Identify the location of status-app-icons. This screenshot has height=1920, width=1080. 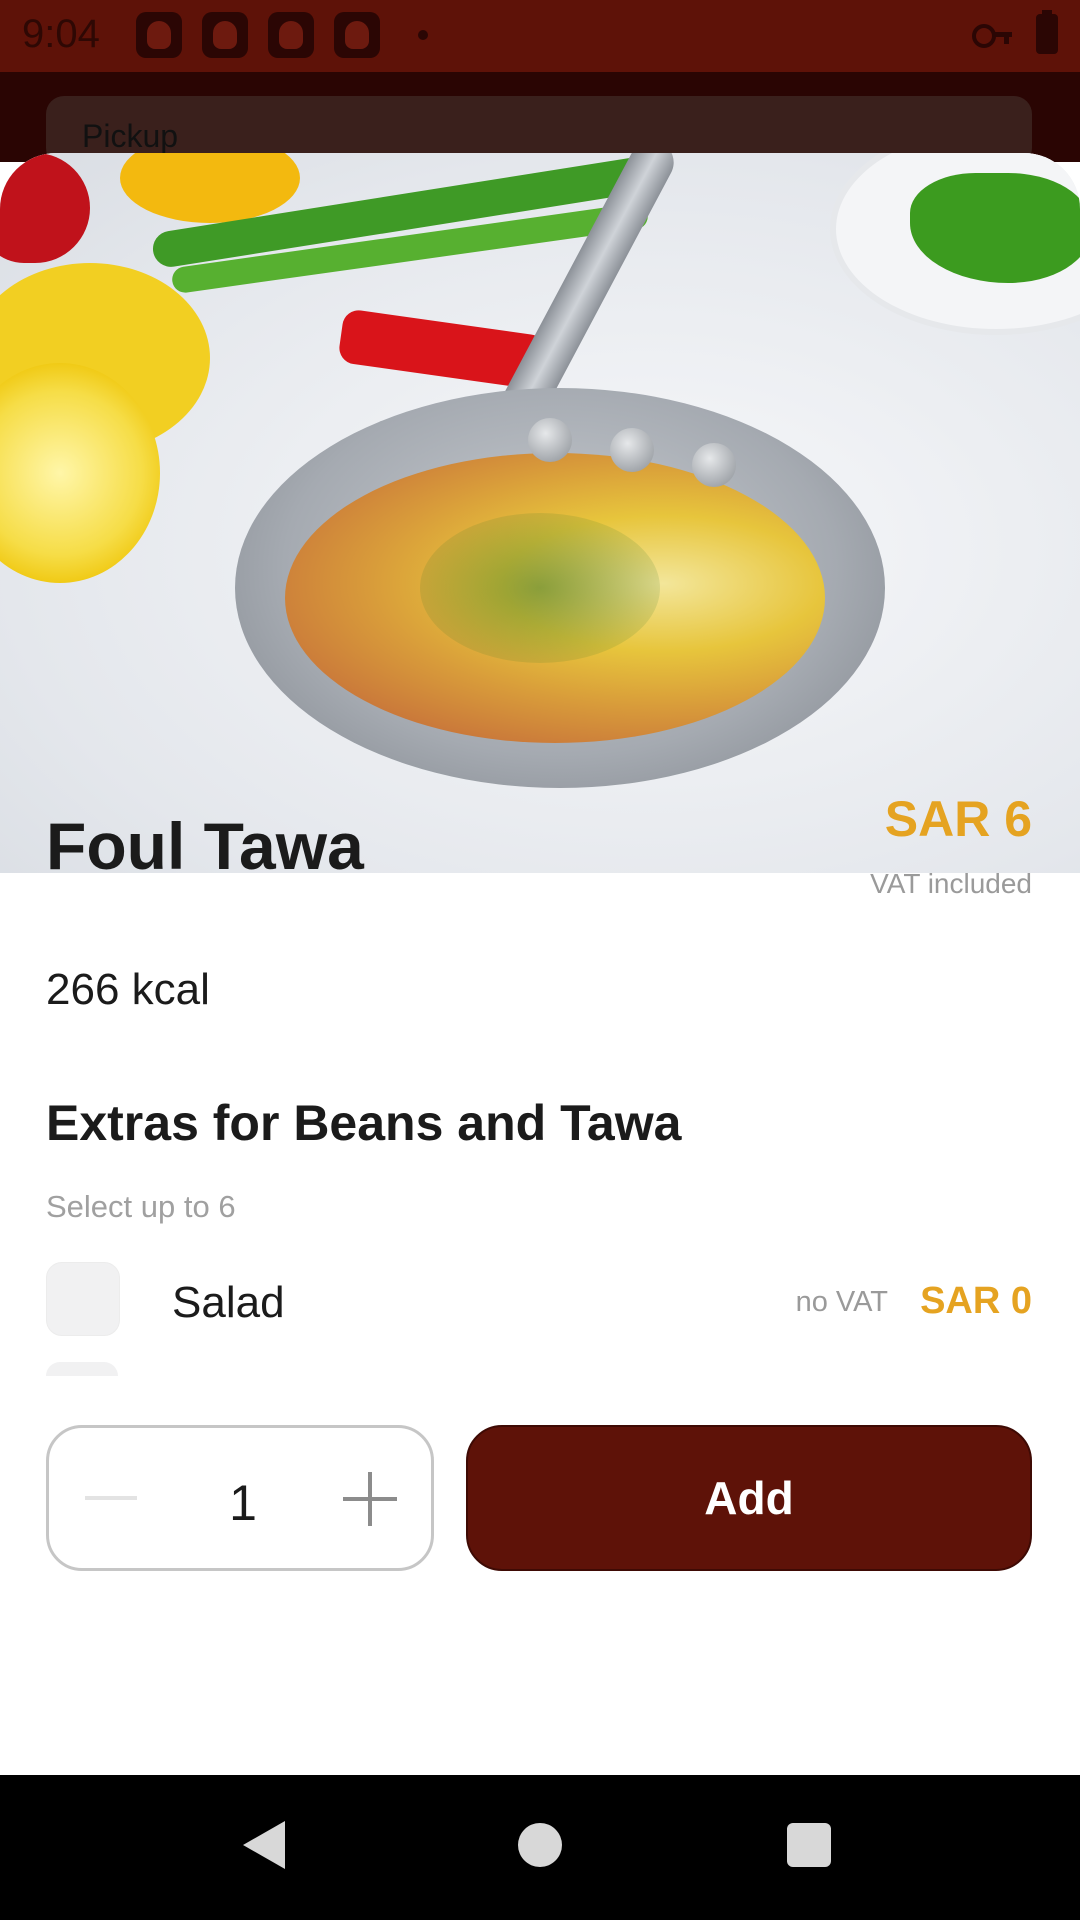
(258, 35).